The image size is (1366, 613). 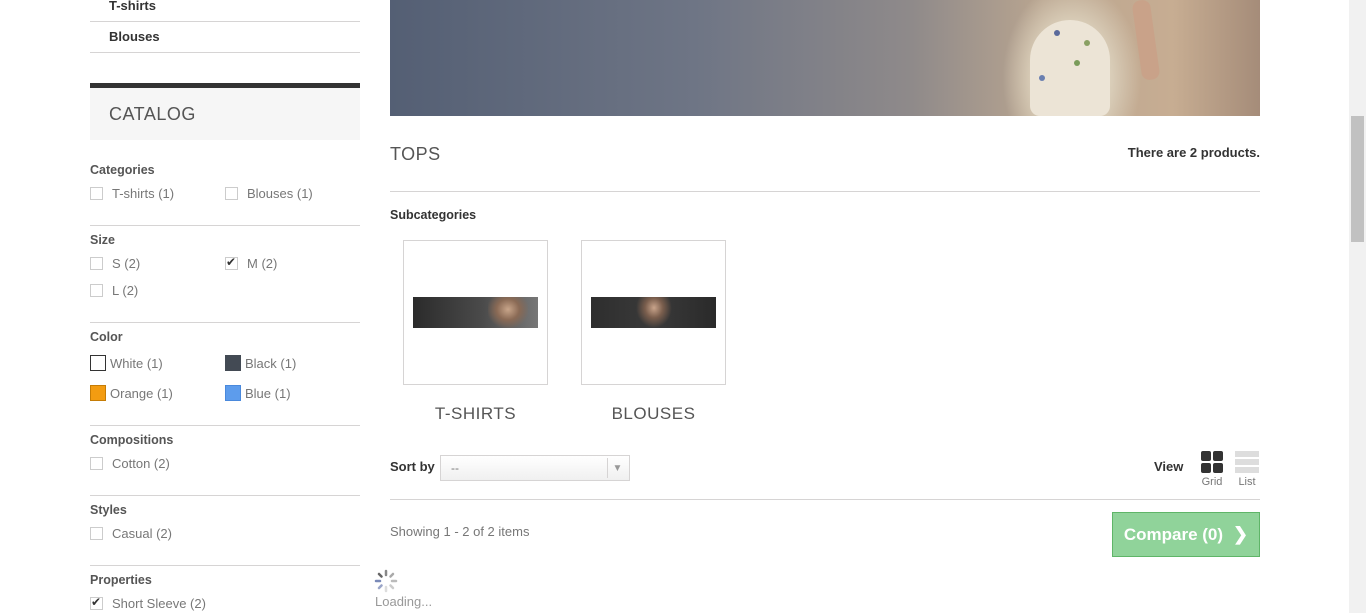 What do you see at coordinates (152, 114) in the screenshot?
I see `catalog-title: CATALOG` at bounding box center [152, 114].